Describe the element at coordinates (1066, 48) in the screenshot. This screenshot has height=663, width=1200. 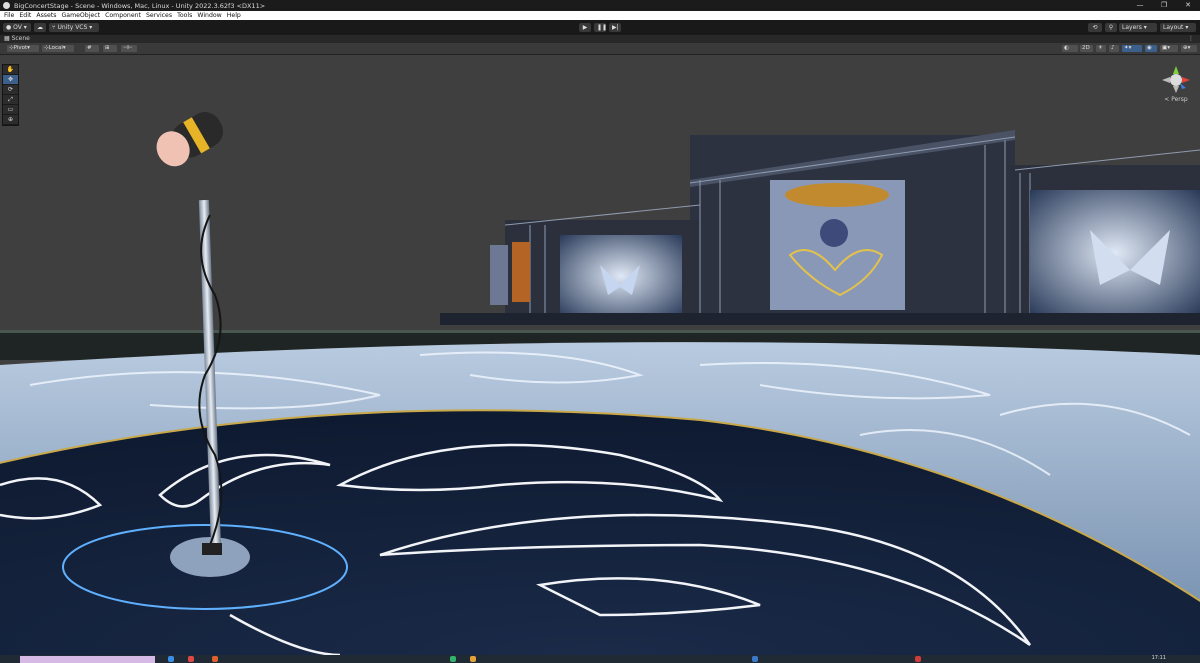
I see `shading-icon: ◐` at that location.